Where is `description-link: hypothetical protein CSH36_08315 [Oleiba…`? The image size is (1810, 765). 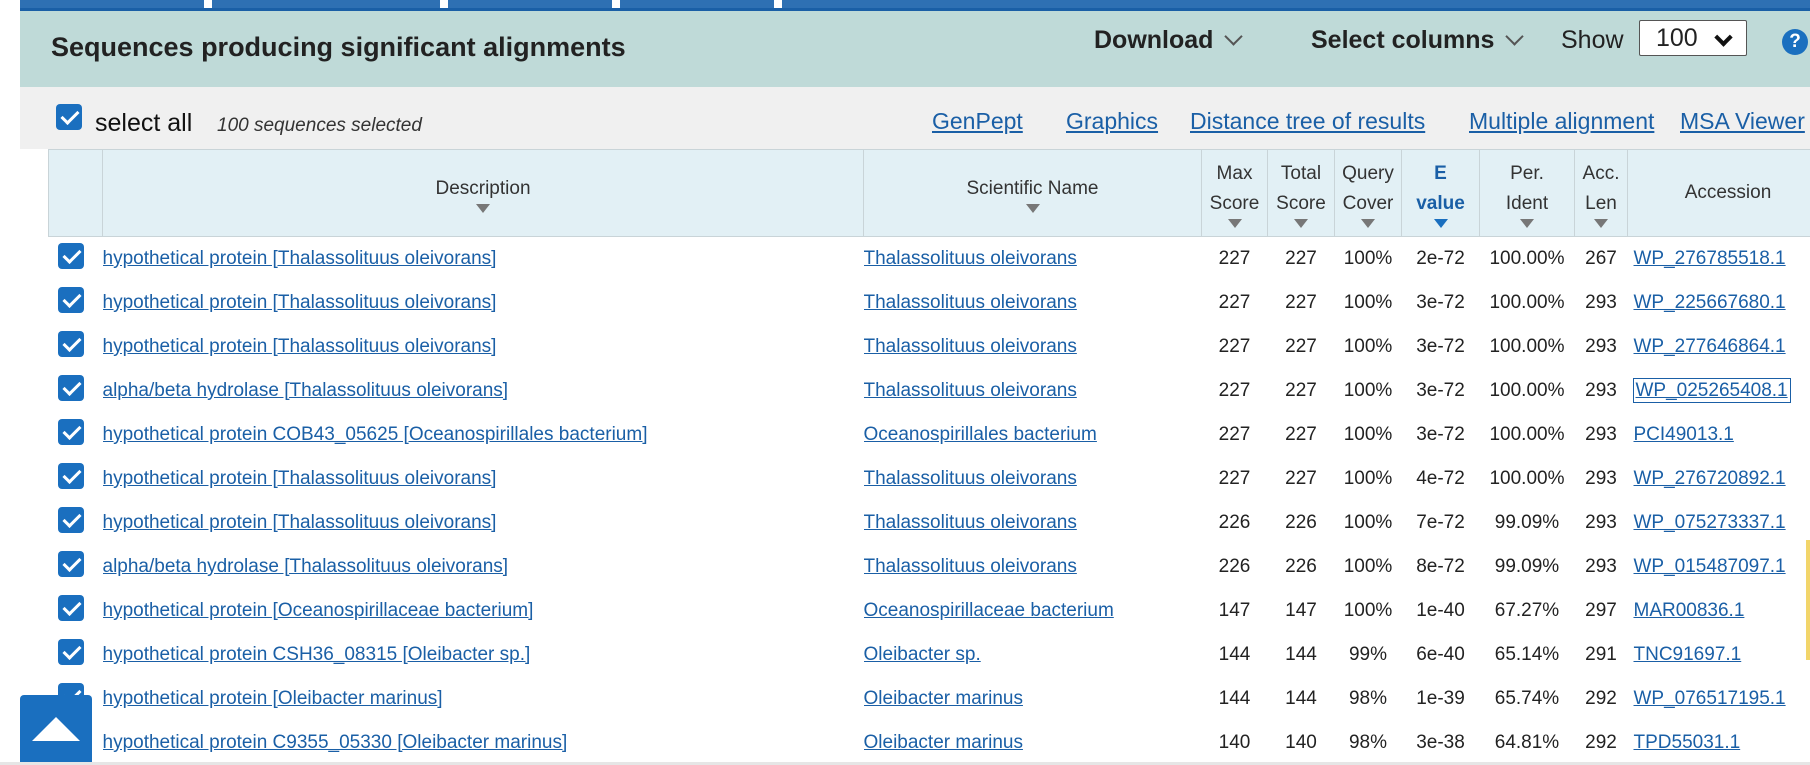 description-link: hypothetical protein CSH36_08315 [Oleiba… is located at coordinates (317, 654).